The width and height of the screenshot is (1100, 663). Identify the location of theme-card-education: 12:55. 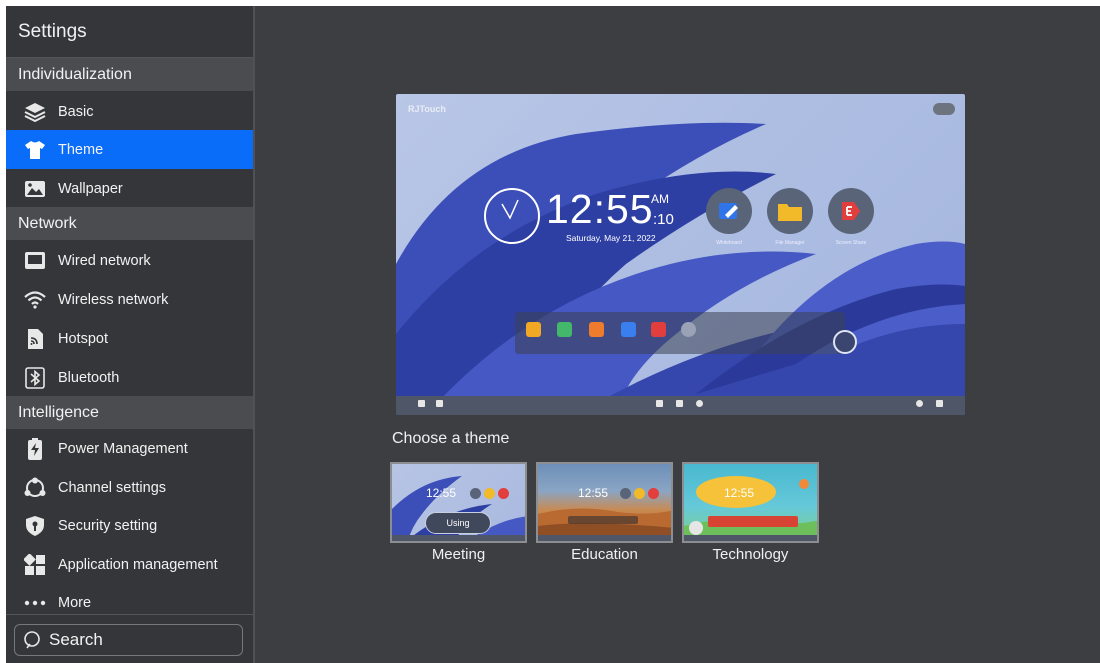
(604, 502).